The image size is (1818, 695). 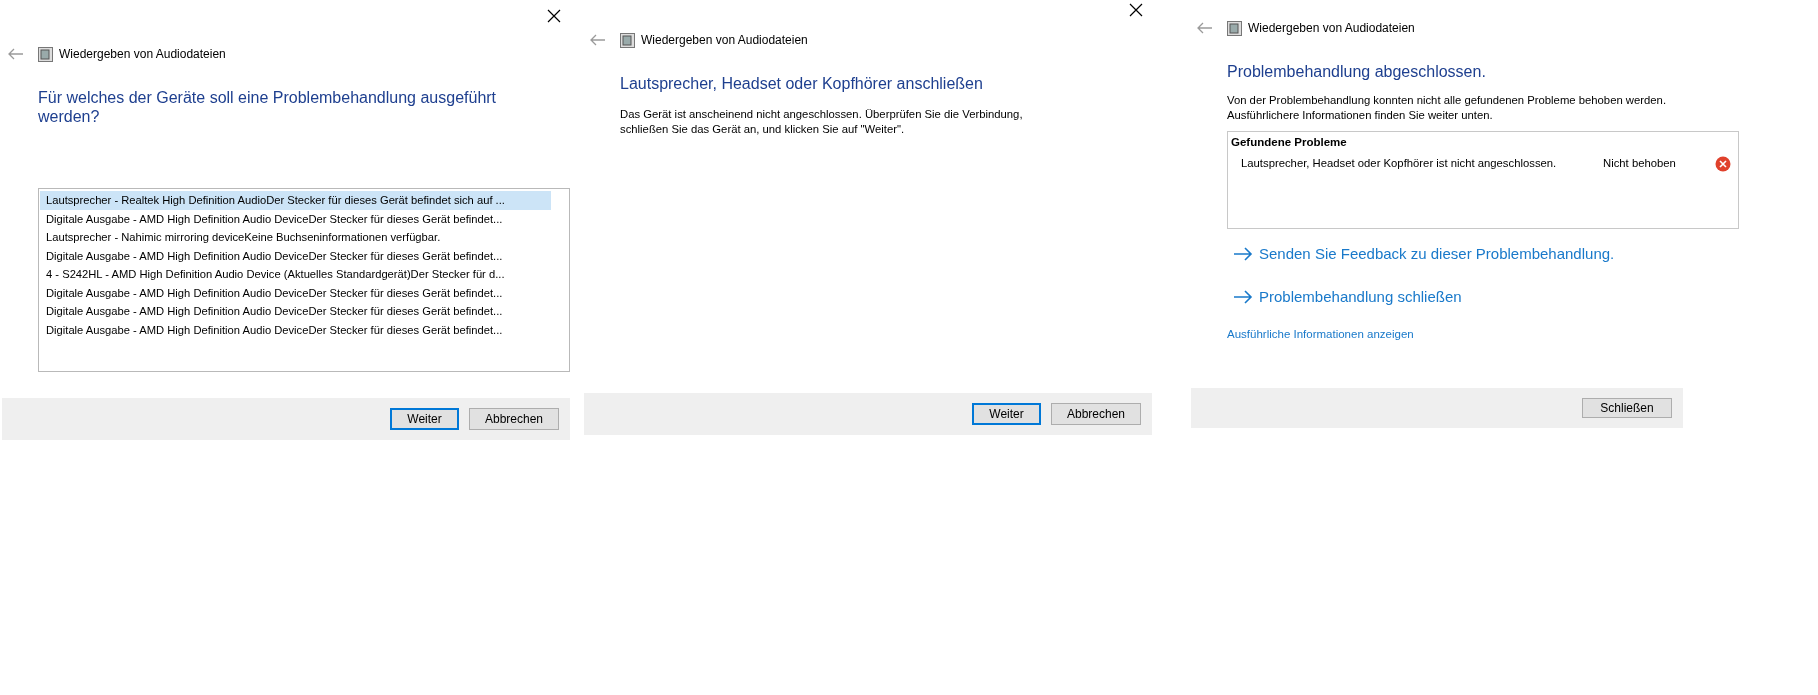 I want to click on problem-status: Nicht behoben, so click(x=1640, y=164).